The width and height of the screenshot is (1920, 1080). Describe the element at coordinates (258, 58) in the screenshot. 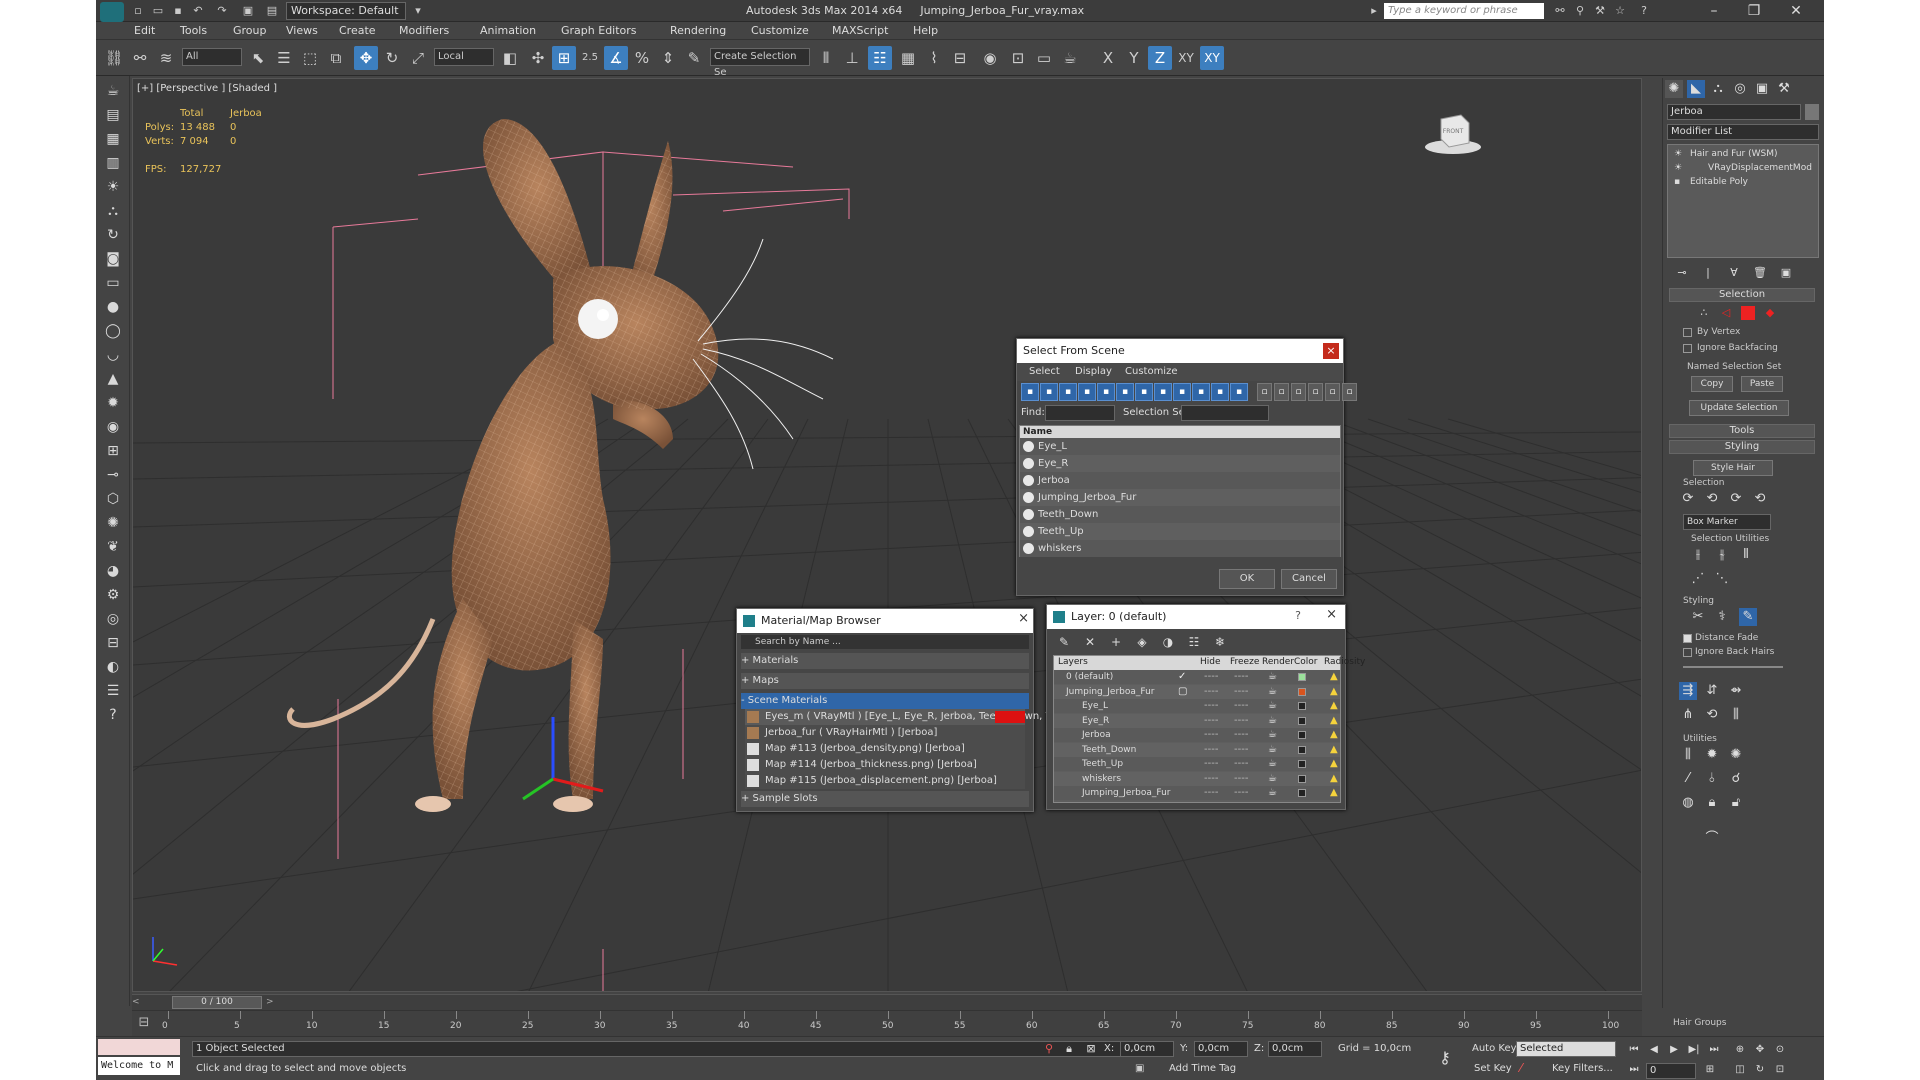

I see `select-object-icon: ⬉` at that location.